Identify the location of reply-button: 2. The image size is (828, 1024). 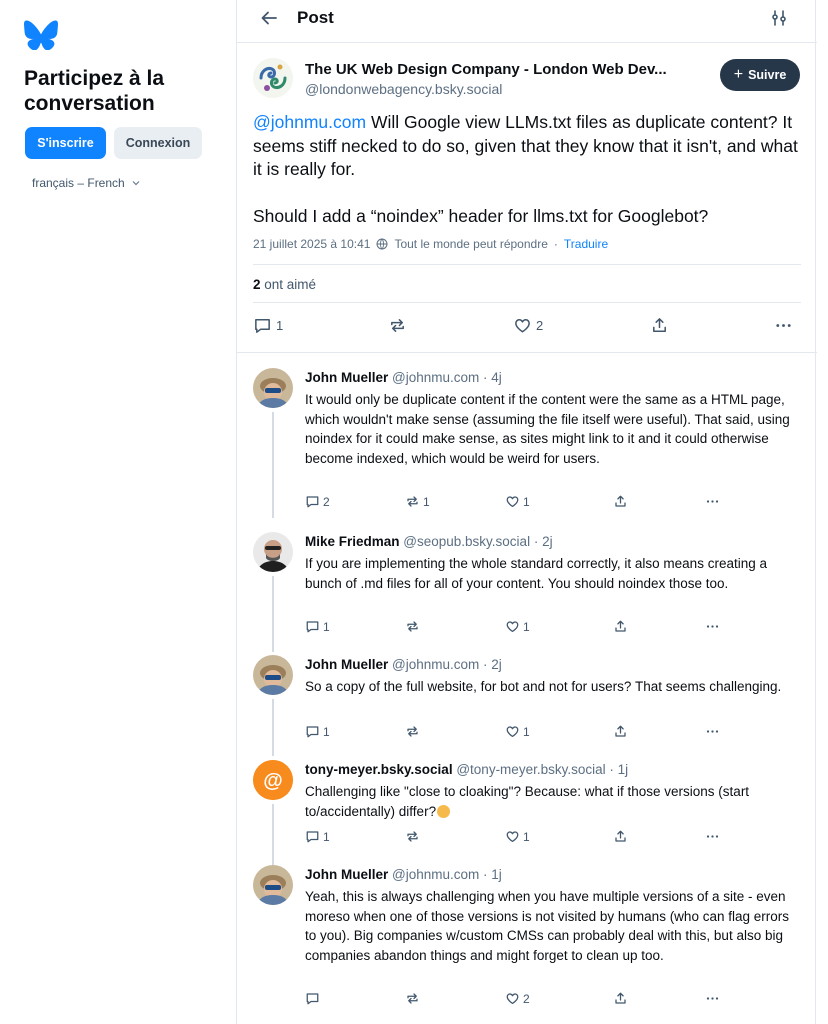
(317, 501).